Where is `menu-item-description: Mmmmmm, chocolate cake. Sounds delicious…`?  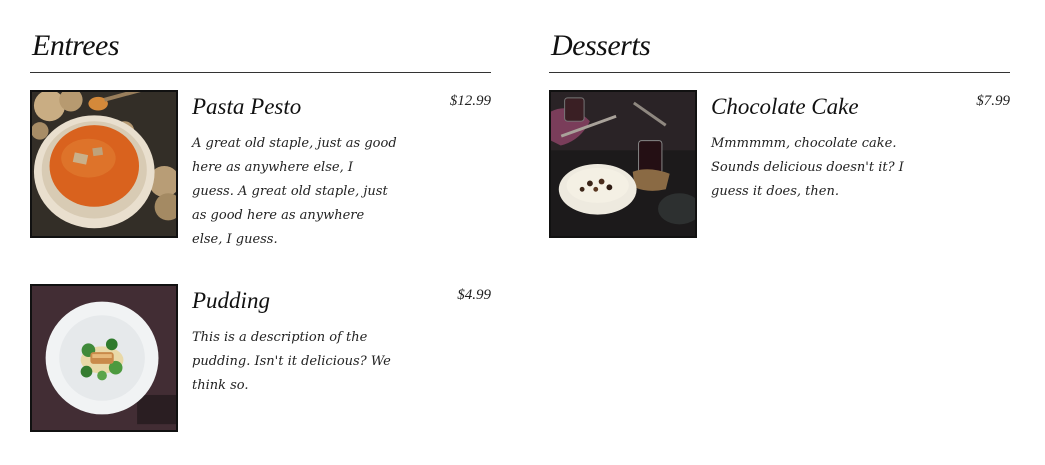 menu-item-description: Mmmmmm, chocolate cake. Sounds delicious… is located at coordinates (807, 167).